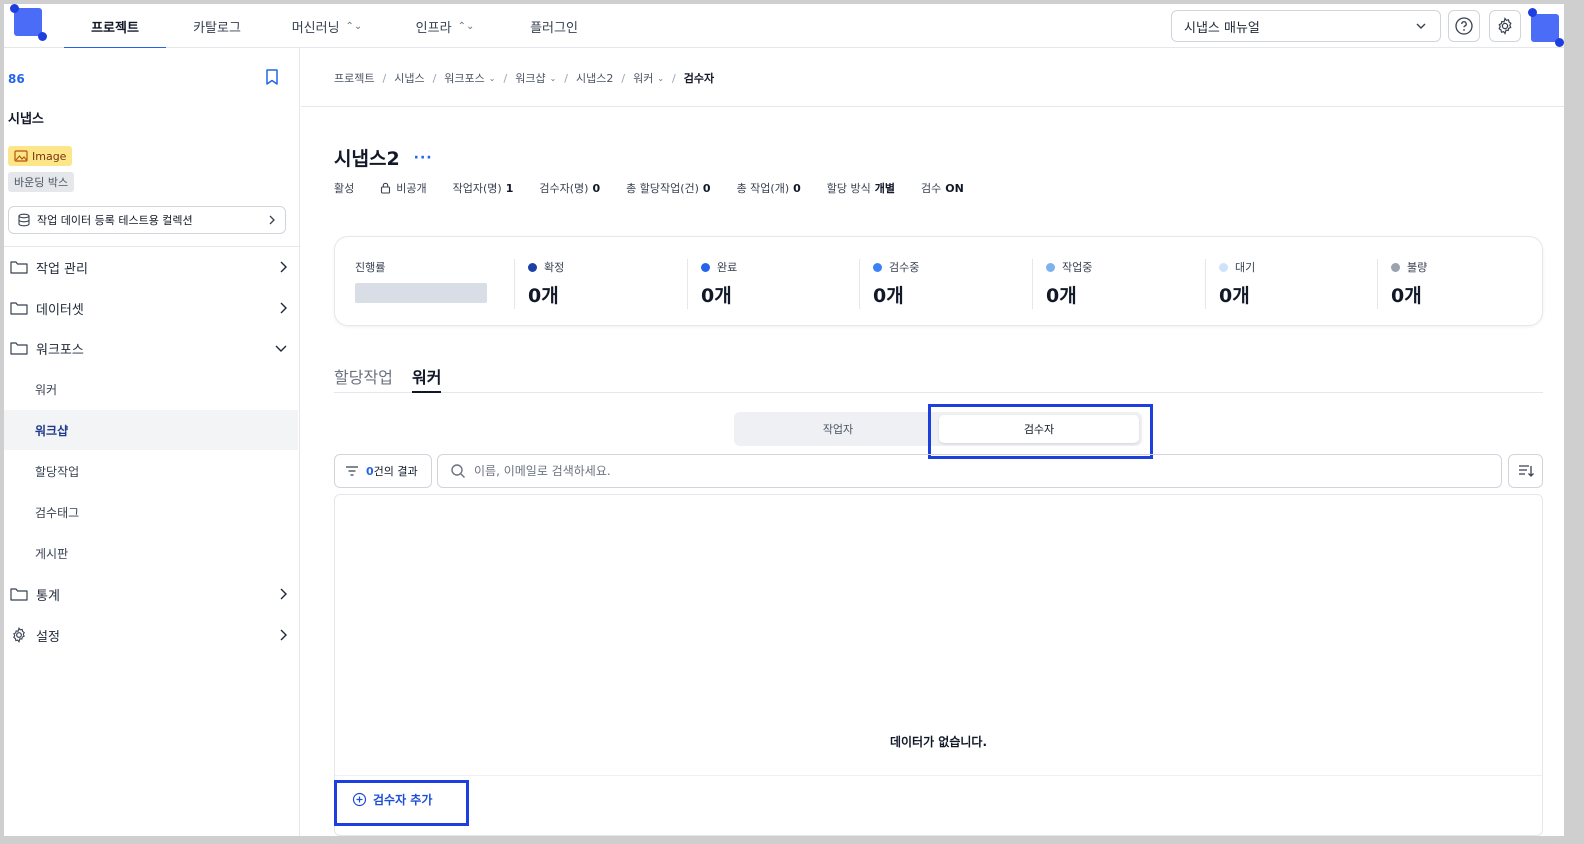 This screenshot has width=1584, height=844. I want to click on stat-label: 대기, so click(1245, 267).